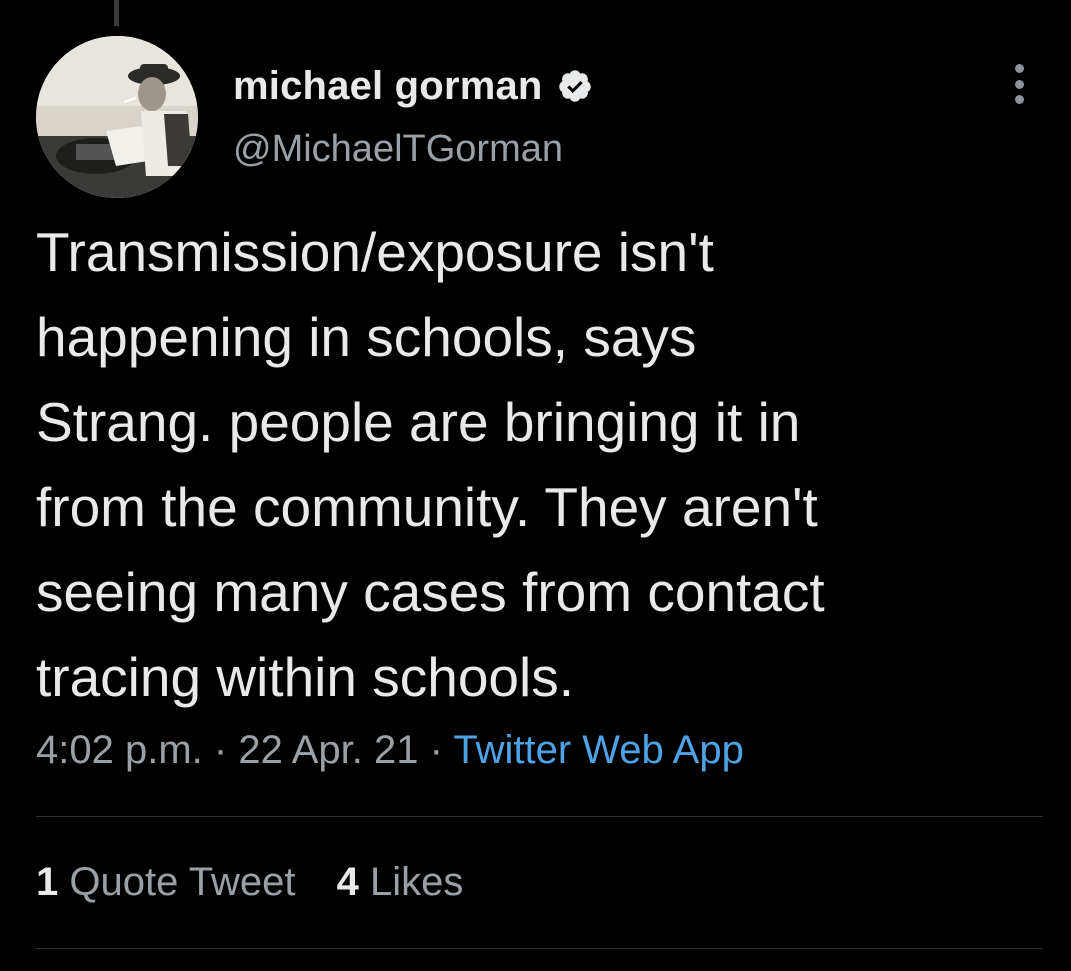  What do you see at coordinates (388, 86) in the screenshot?
I see `author-display-name: michael gorman` at bounding box center [388, 86].